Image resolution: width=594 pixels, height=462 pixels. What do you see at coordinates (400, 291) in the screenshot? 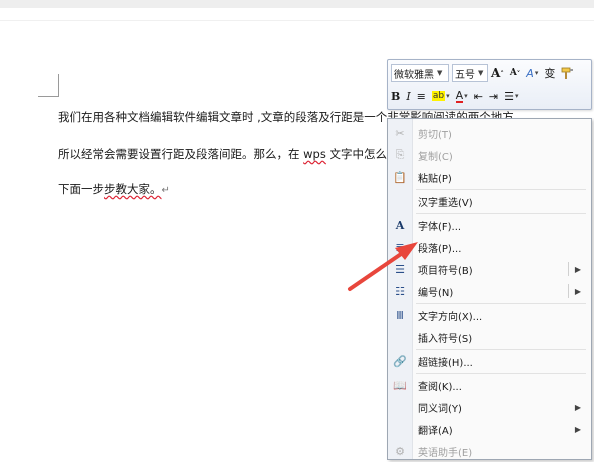
I see `numbering-icon: ☷` at bounding box center [400, 291].